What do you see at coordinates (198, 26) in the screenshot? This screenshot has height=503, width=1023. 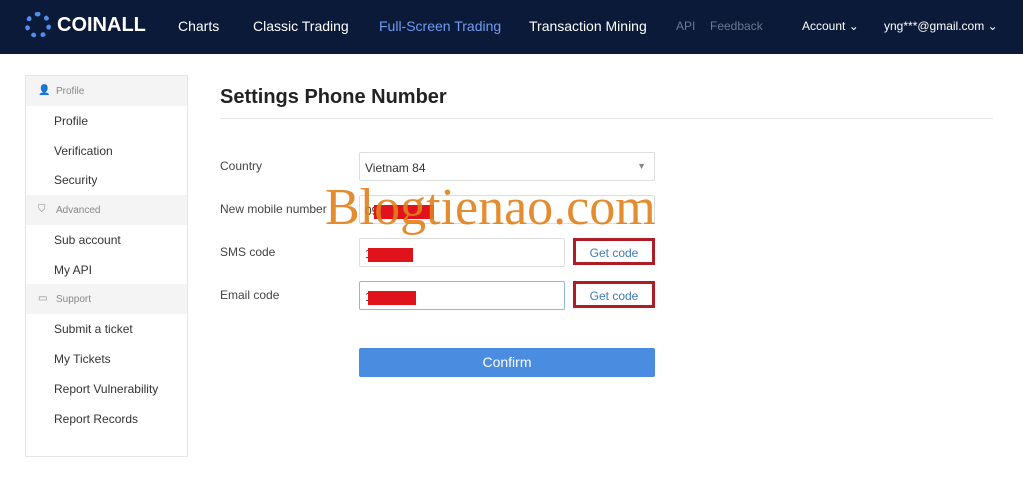 I see `nav-charts: Charts` at bounding box center [198, 26].